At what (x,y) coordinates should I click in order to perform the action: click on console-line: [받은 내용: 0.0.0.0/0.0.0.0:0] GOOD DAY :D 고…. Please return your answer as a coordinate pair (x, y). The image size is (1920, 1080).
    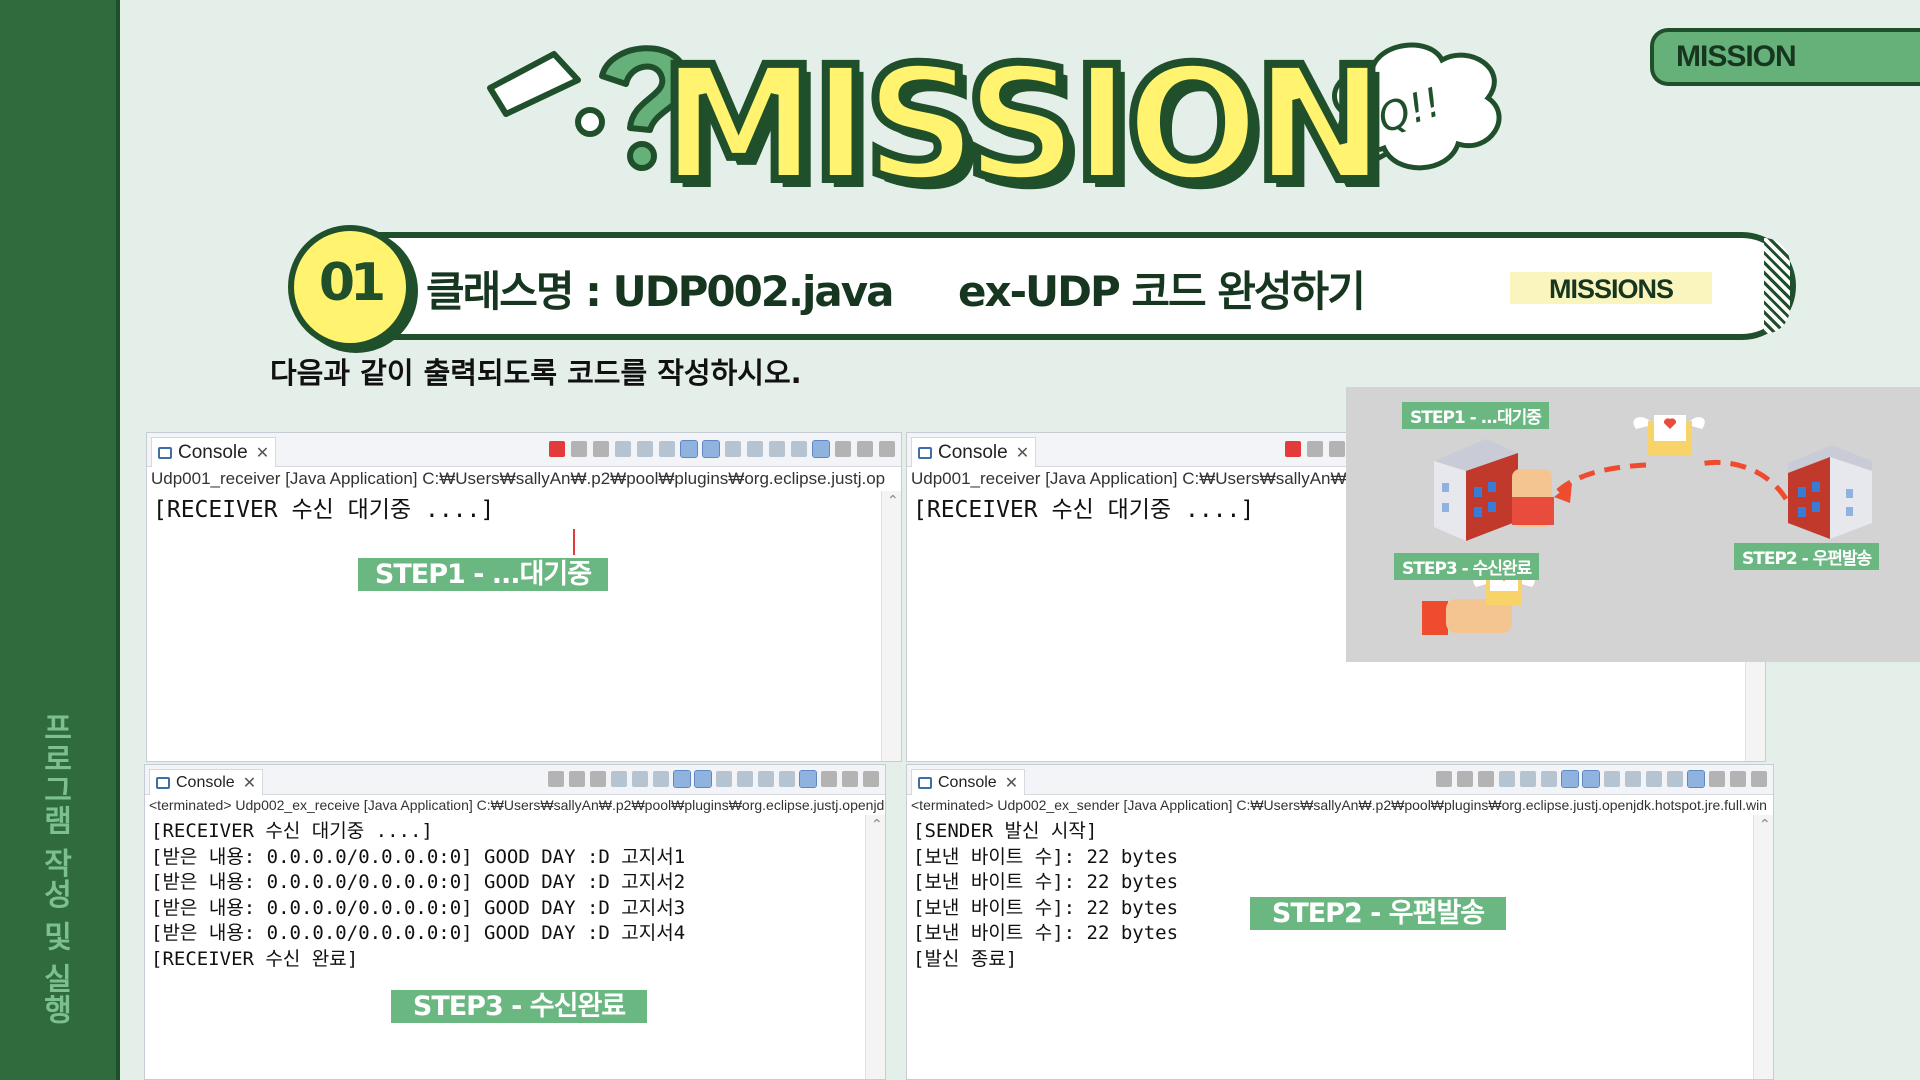
    Looking at the image, I should click on (418, 933).